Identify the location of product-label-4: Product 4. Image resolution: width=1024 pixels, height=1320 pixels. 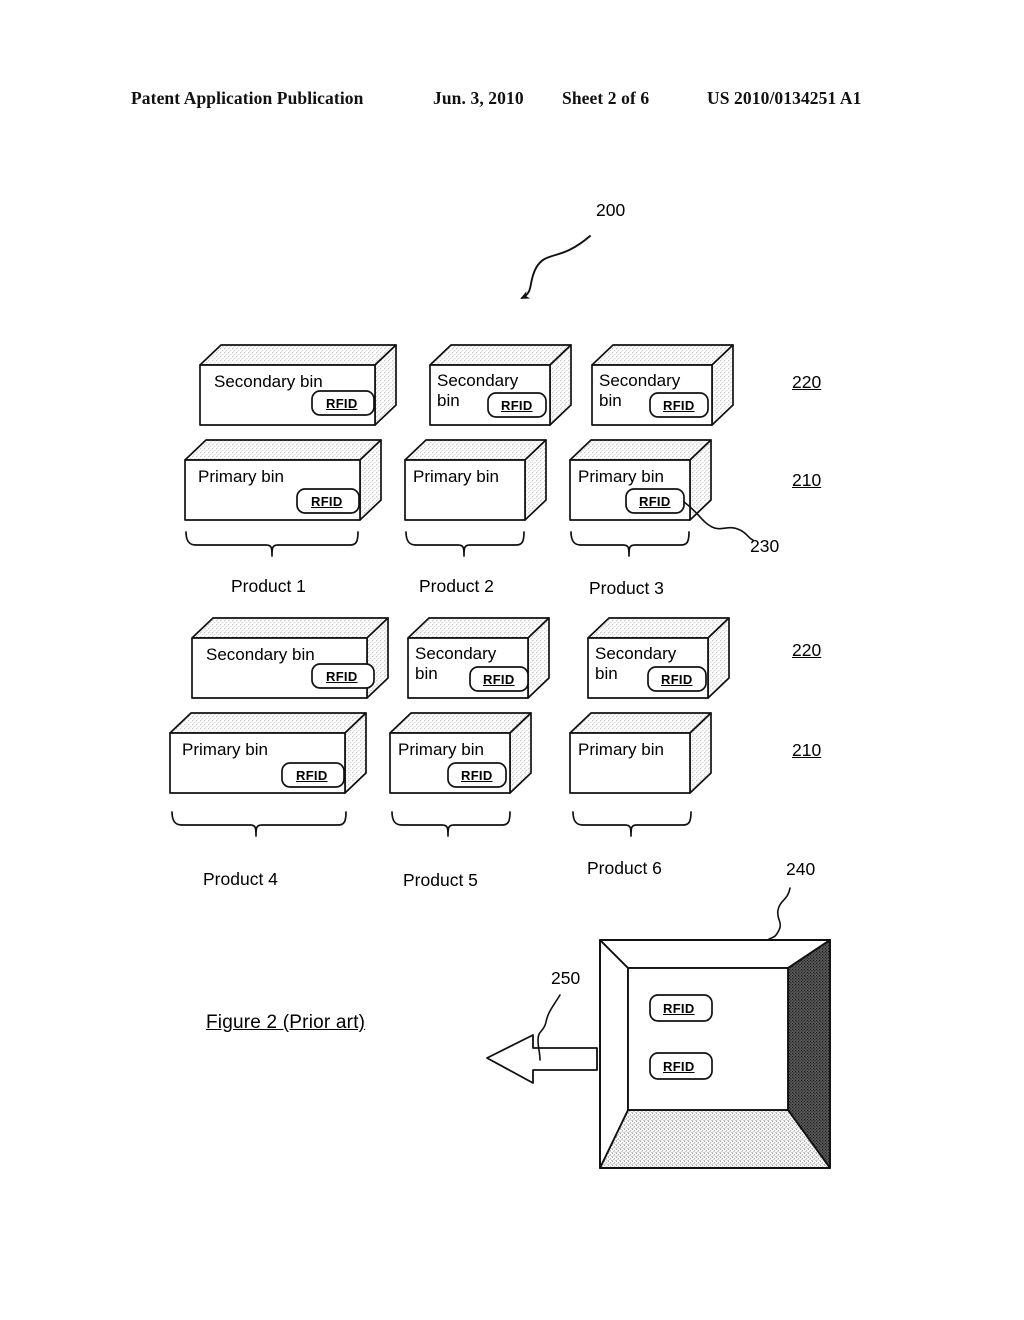
(240, 879).